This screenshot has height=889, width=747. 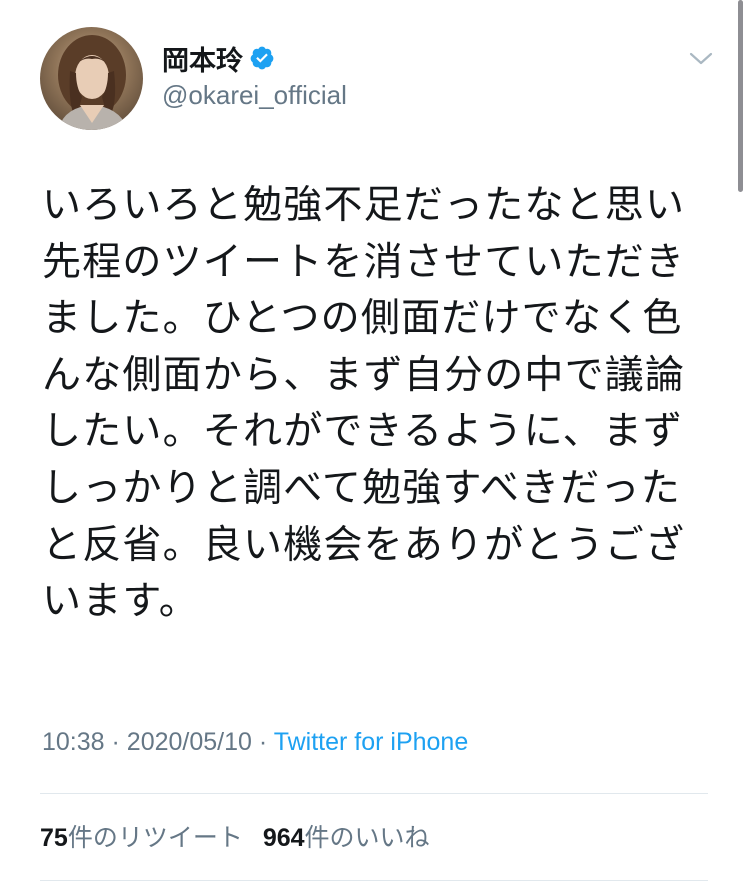 What do you see at coordinates (202, 58) in the screenshot?
I see `author-display-name: 岡本玲` at bounding box center [202, 58].